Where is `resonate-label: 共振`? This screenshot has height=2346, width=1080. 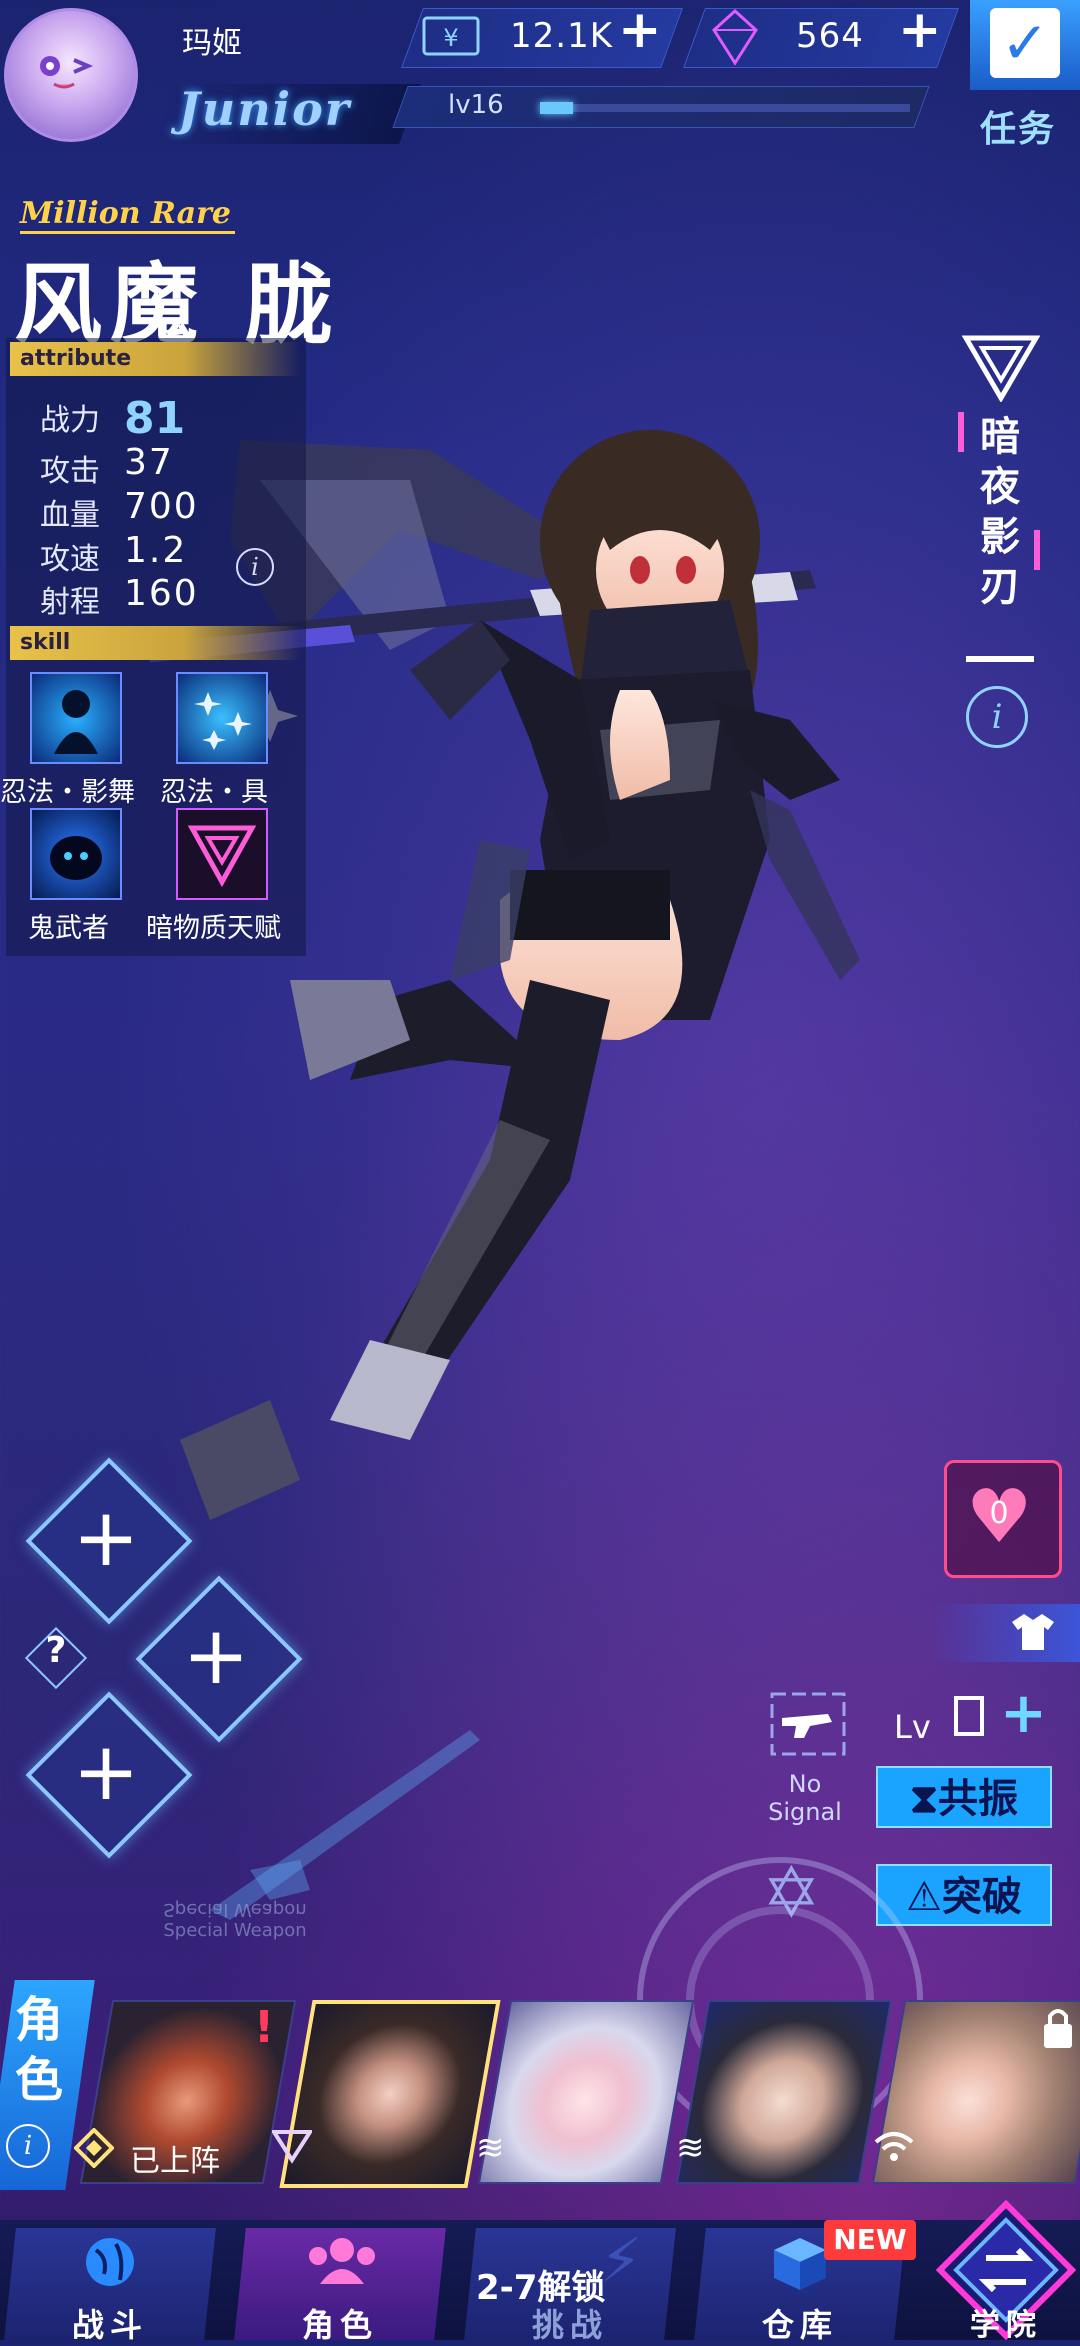
resonate-label: 共振 is located at coordinates (978, 1799).